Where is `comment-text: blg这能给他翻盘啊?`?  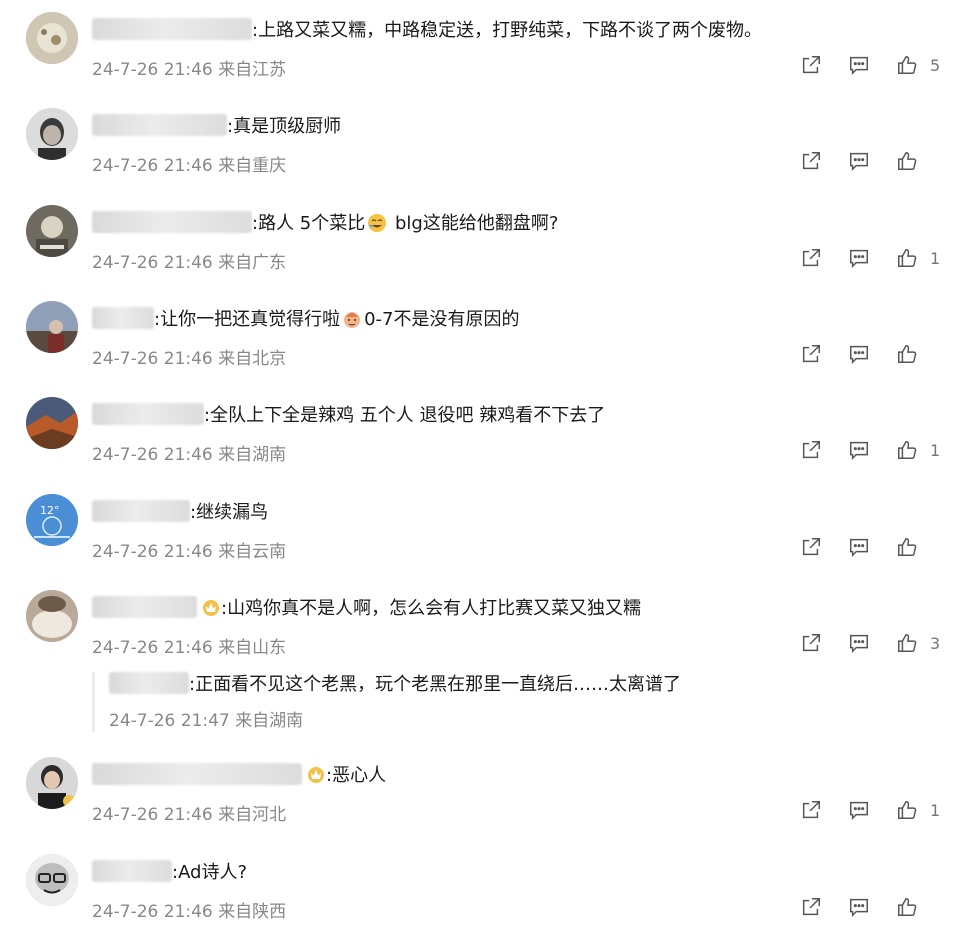
comment-text: blg这能给他翻盘啊? is located at coordinates (474, 223).